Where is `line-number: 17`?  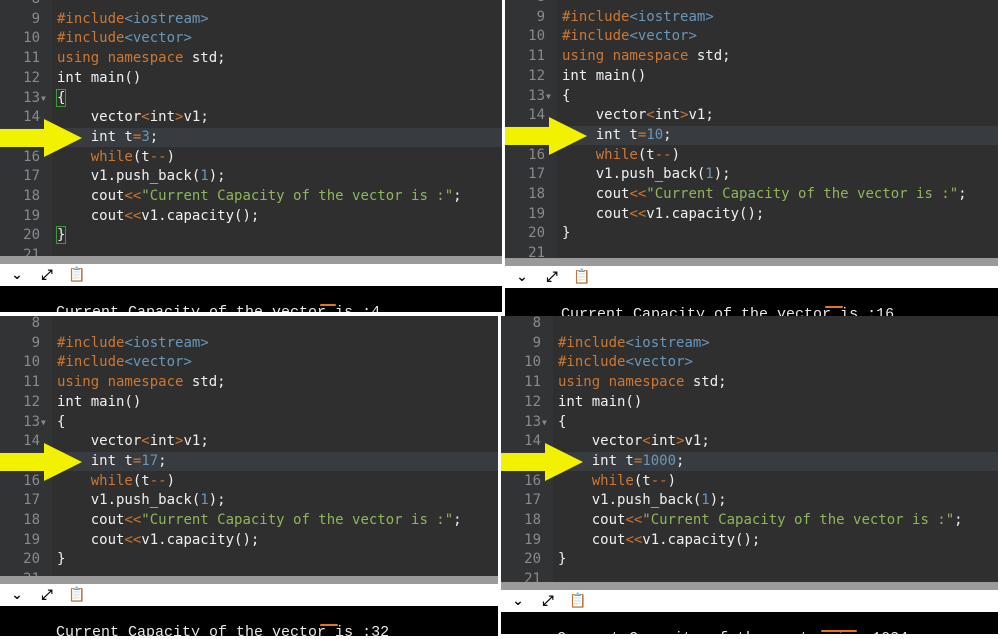 line-number: 17 is located at coordinates (31, 176).